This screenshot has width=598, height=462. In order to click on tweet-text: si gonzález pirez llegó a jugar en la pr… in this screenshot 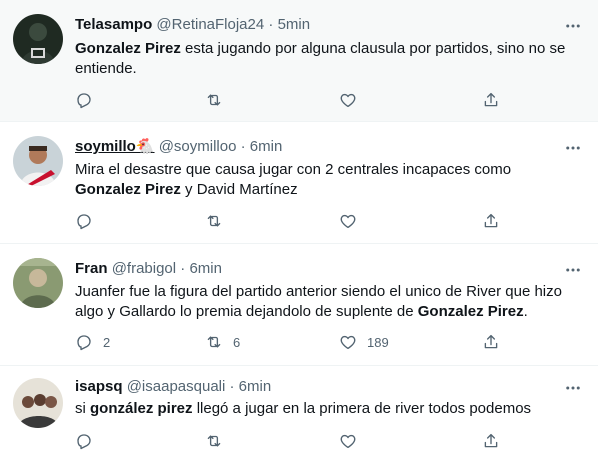, I will do `click(327, 409)`.